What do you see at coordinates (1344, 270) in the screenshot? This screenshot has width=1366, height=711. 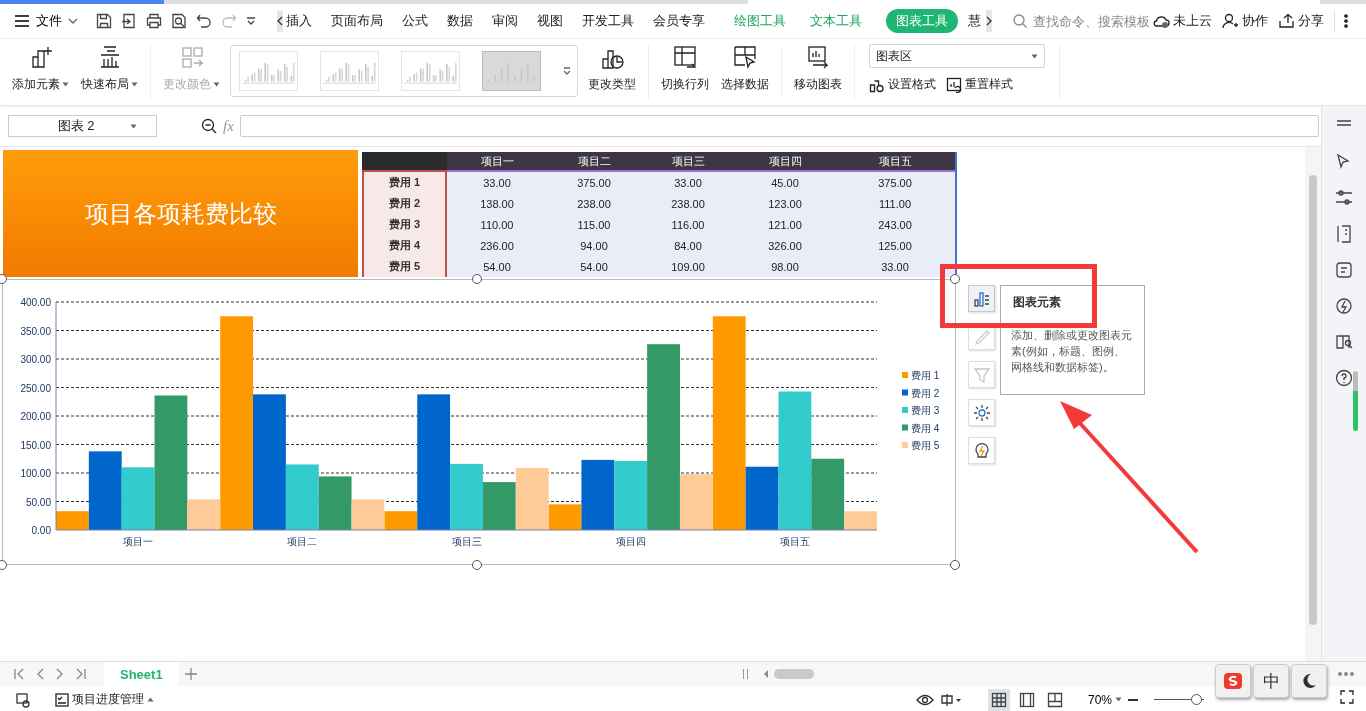 I see `shape-icon` at bounding box center [1344, 270].